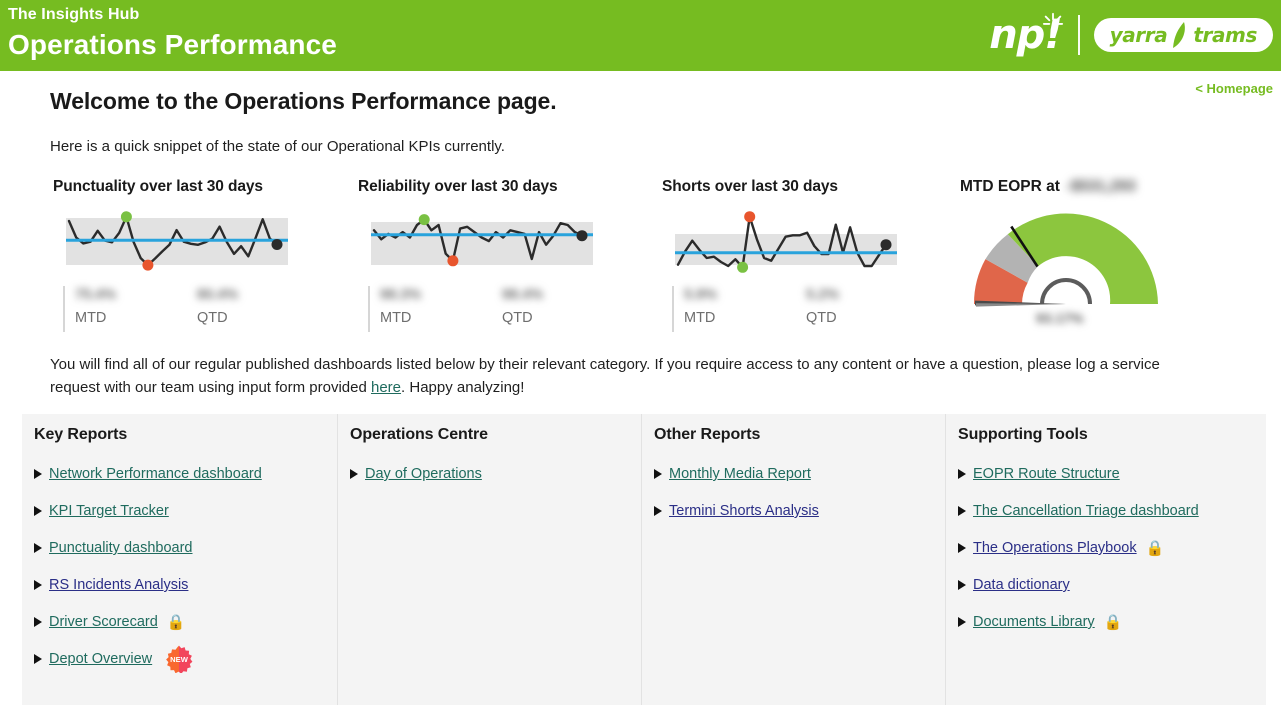  I want to click on page-title: Operations Performance, so click(172, 44).